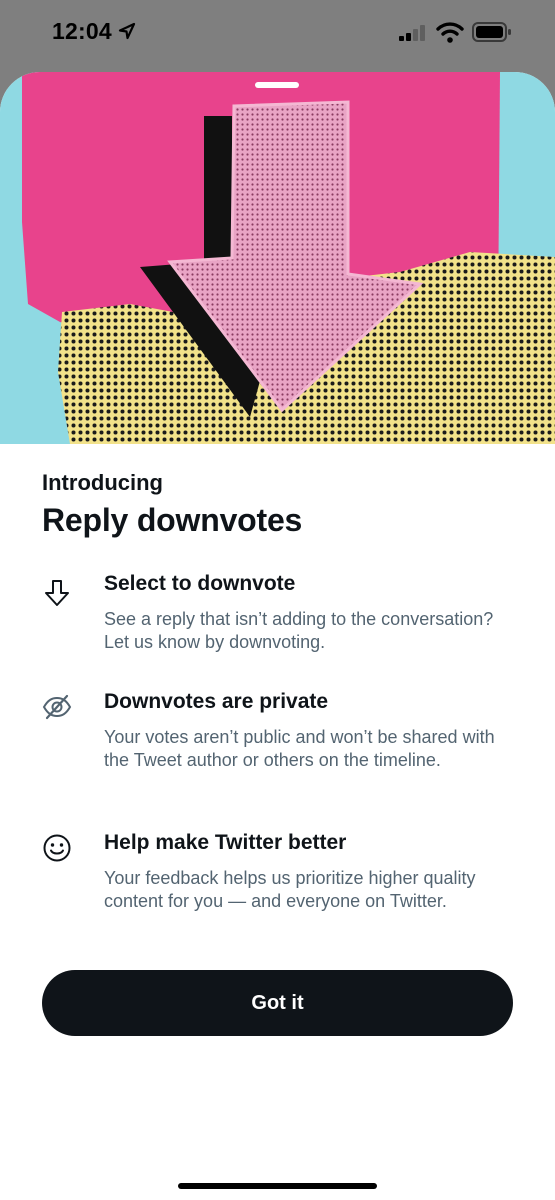 The width and height of the screenshot is (555, 1200). Describe the element at coordinates (492, 34) in the screenshot. I see `battery-icon` at that location.